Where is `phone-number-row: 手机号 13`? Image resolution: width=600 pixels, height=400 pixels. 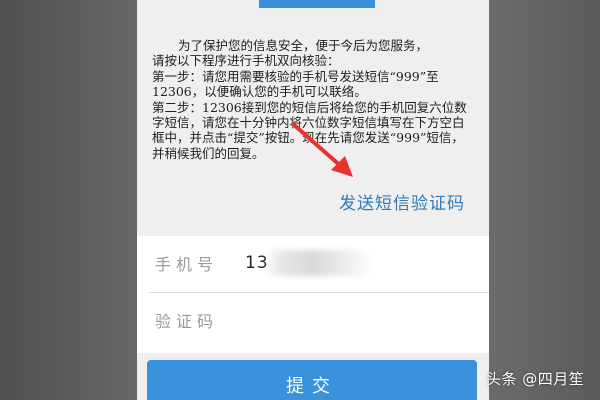
phone-number-row: 手机号 13 is located at coordinates (313, 263).